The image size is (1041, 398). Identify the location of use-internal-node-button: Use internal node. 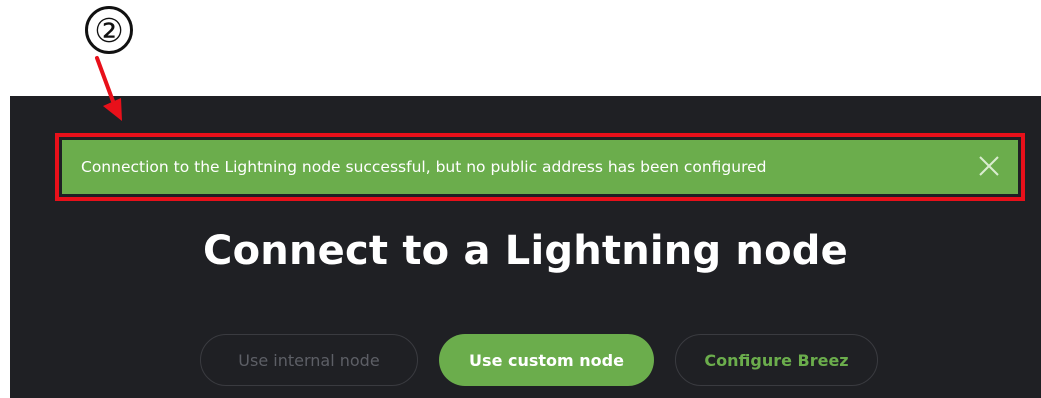
(309, 360).